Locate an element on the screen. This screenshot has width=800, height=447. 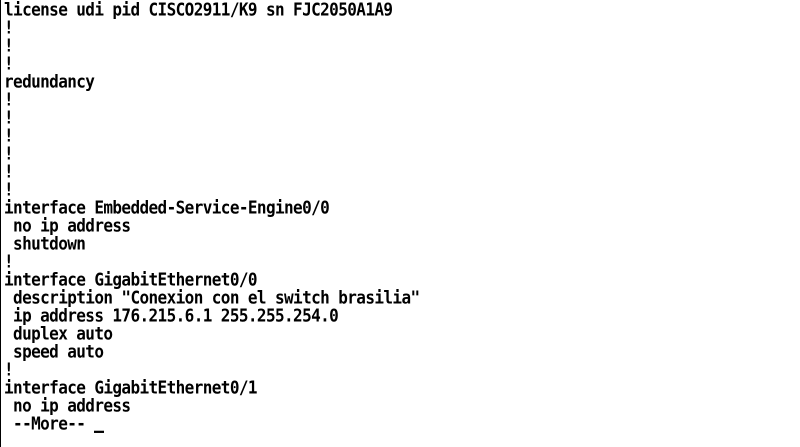
more-prompt-line: --More-- is located at coordinates (402, 423).